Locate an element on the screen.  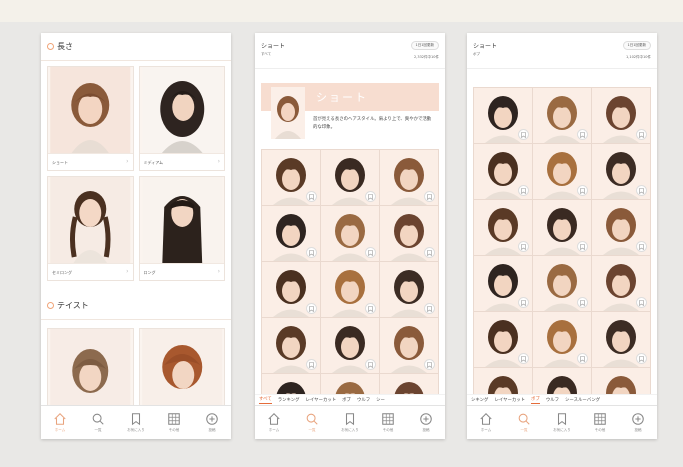
category-card-medium: ミディアム › is located at coordinates (181, 118).